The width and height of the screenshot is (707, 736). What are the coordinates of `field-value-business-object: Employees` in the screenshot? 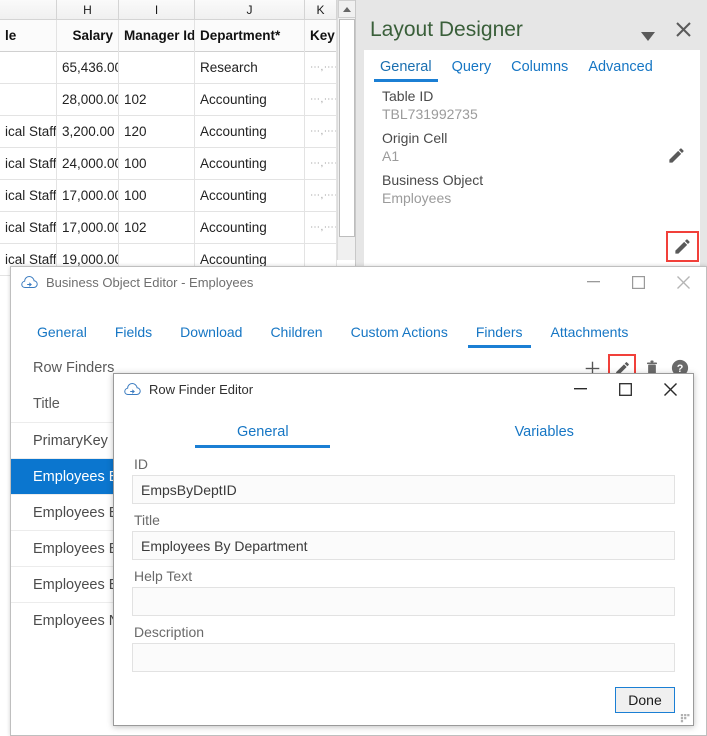 It's located at (532, 198).